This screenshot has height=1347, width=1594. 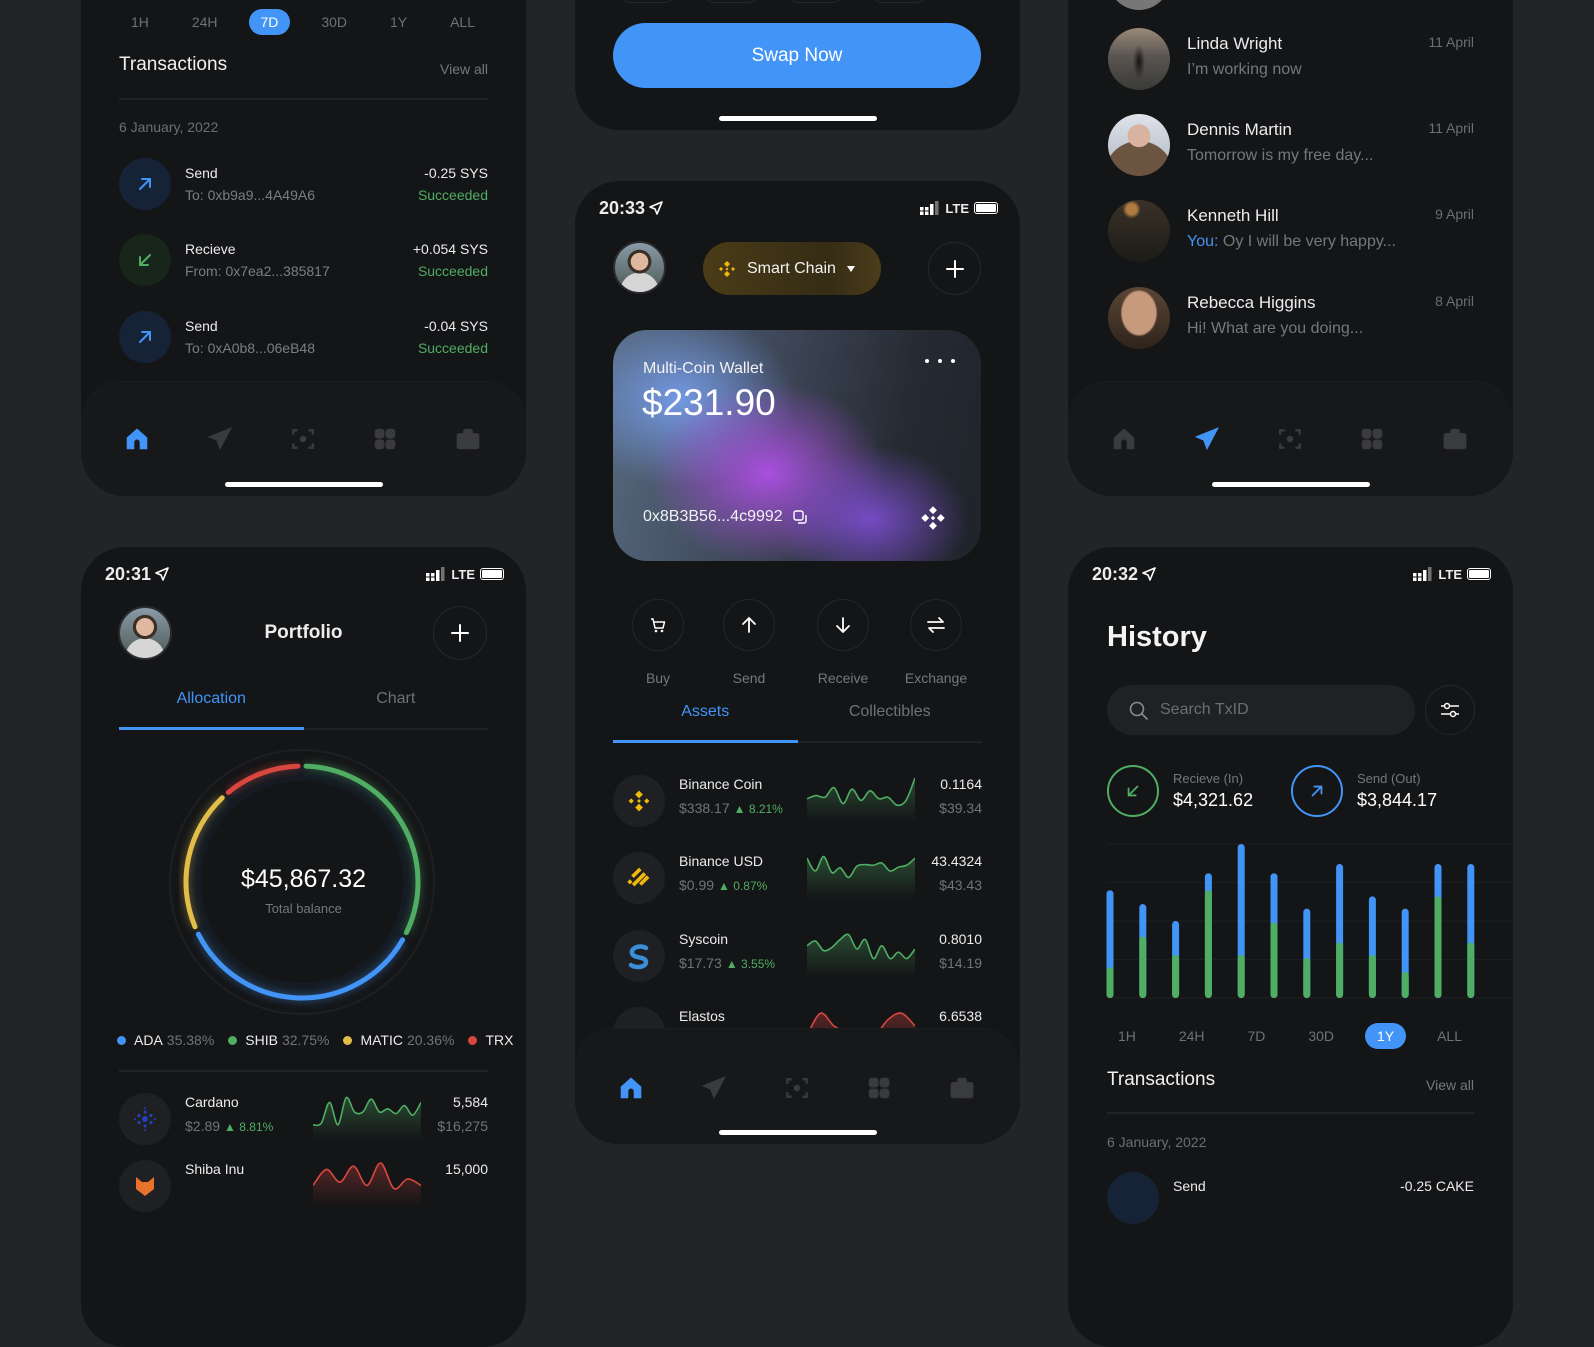 I want to click on asset-row: Cardano $2.89 ▲ 8.81% 5,584 $16,275, so click(x=303, y=1119).